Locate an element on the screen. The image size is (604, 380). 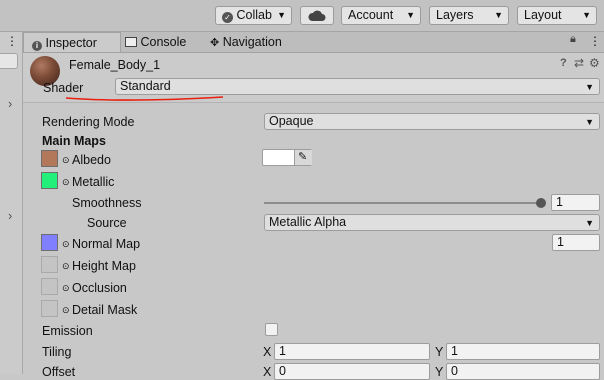
albedo-texture-slot is located at coordinates (49, 158).